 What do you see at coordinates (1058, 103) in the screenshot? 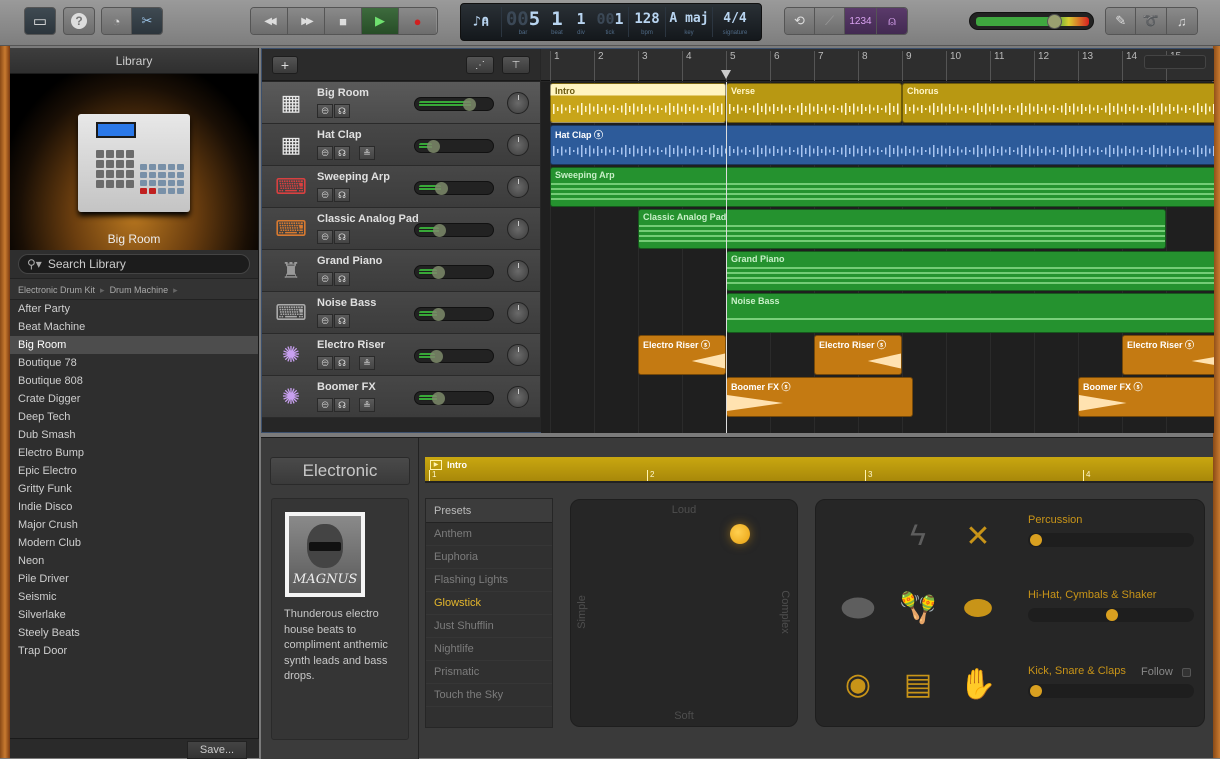
I see `region: Chorus` at bounding box center [1058, 103].